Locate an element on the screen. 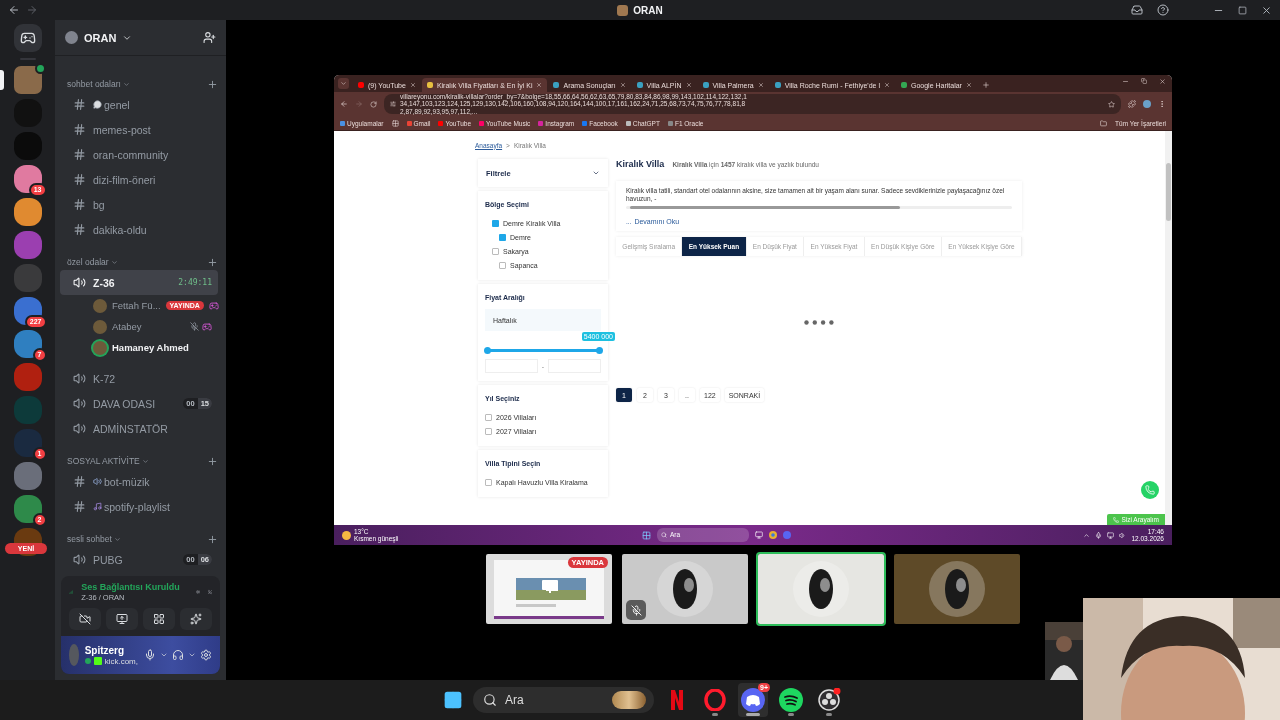 This screenshot has height=720, width=1280. browser-icon is located at coordinates (773, 535).